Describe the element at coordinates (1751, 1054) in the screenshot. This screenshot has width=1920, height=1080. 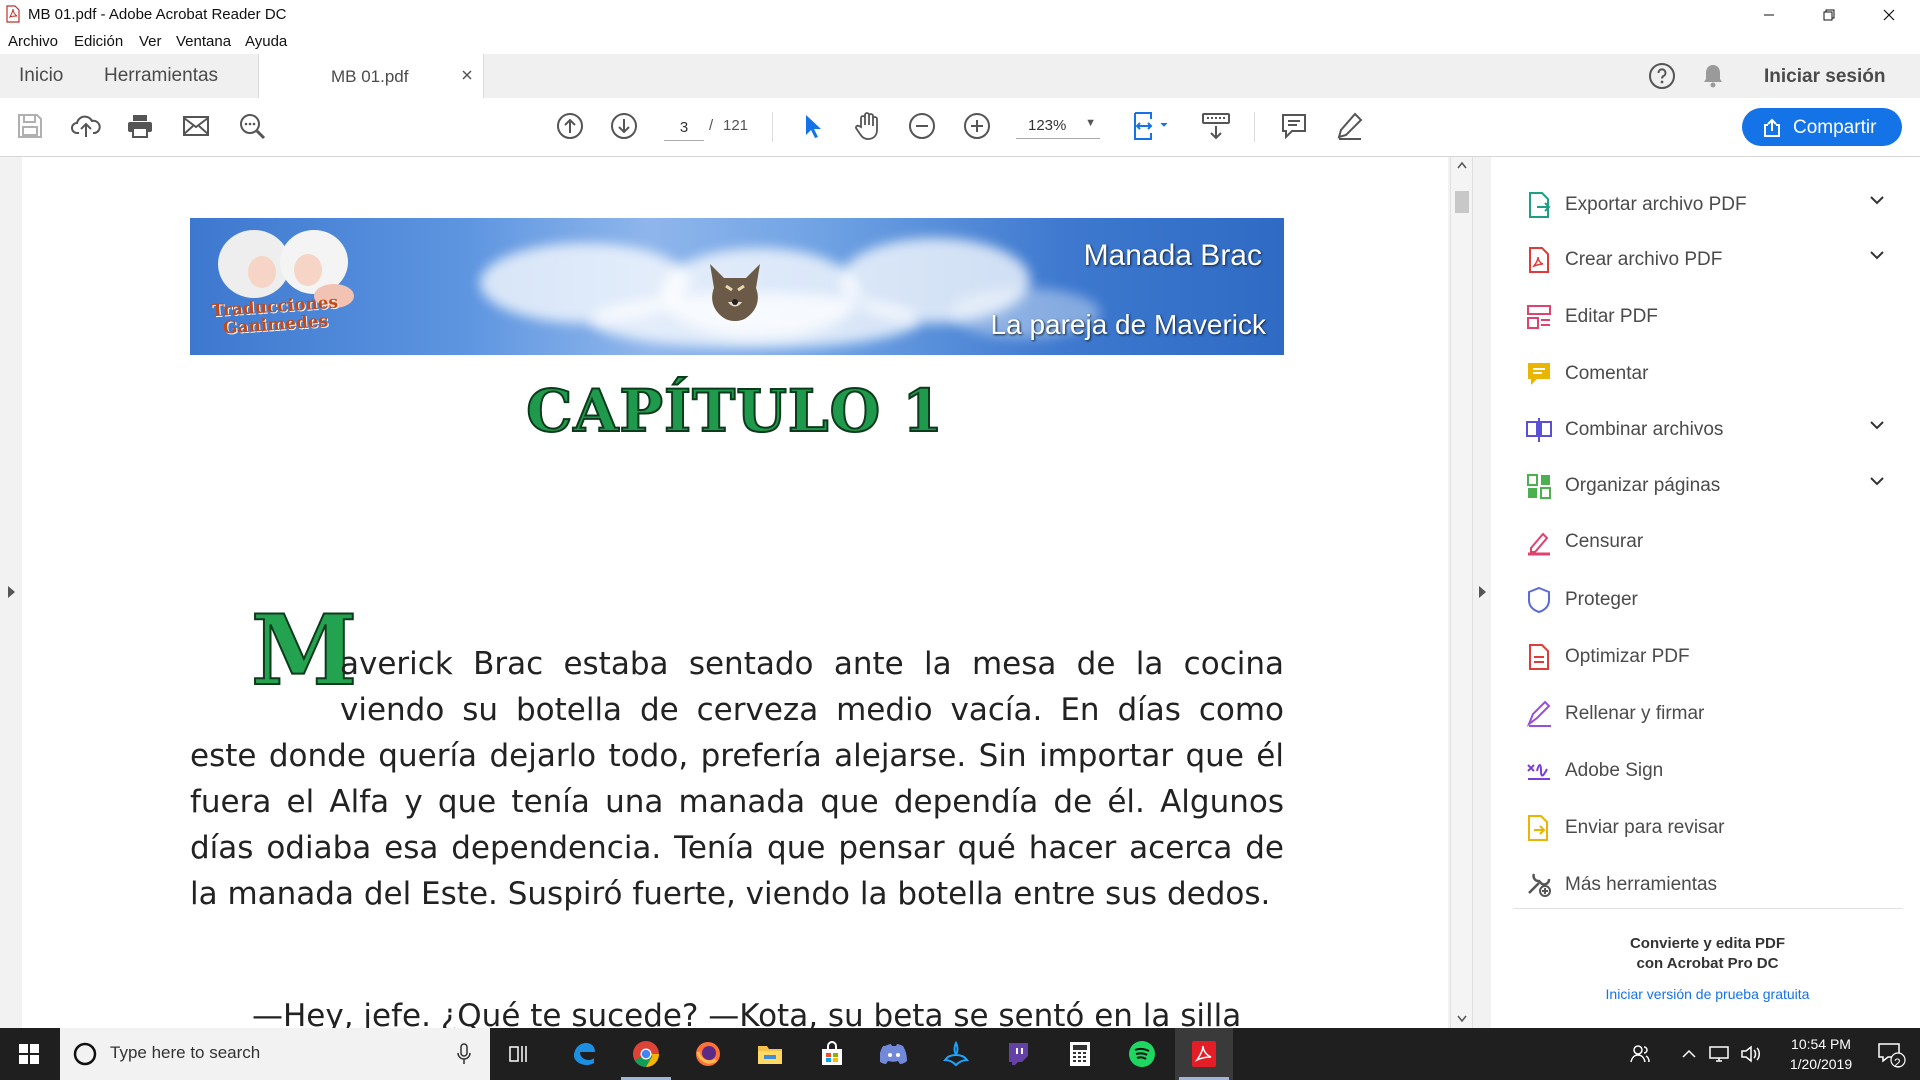
I see `volume-button` at that location.